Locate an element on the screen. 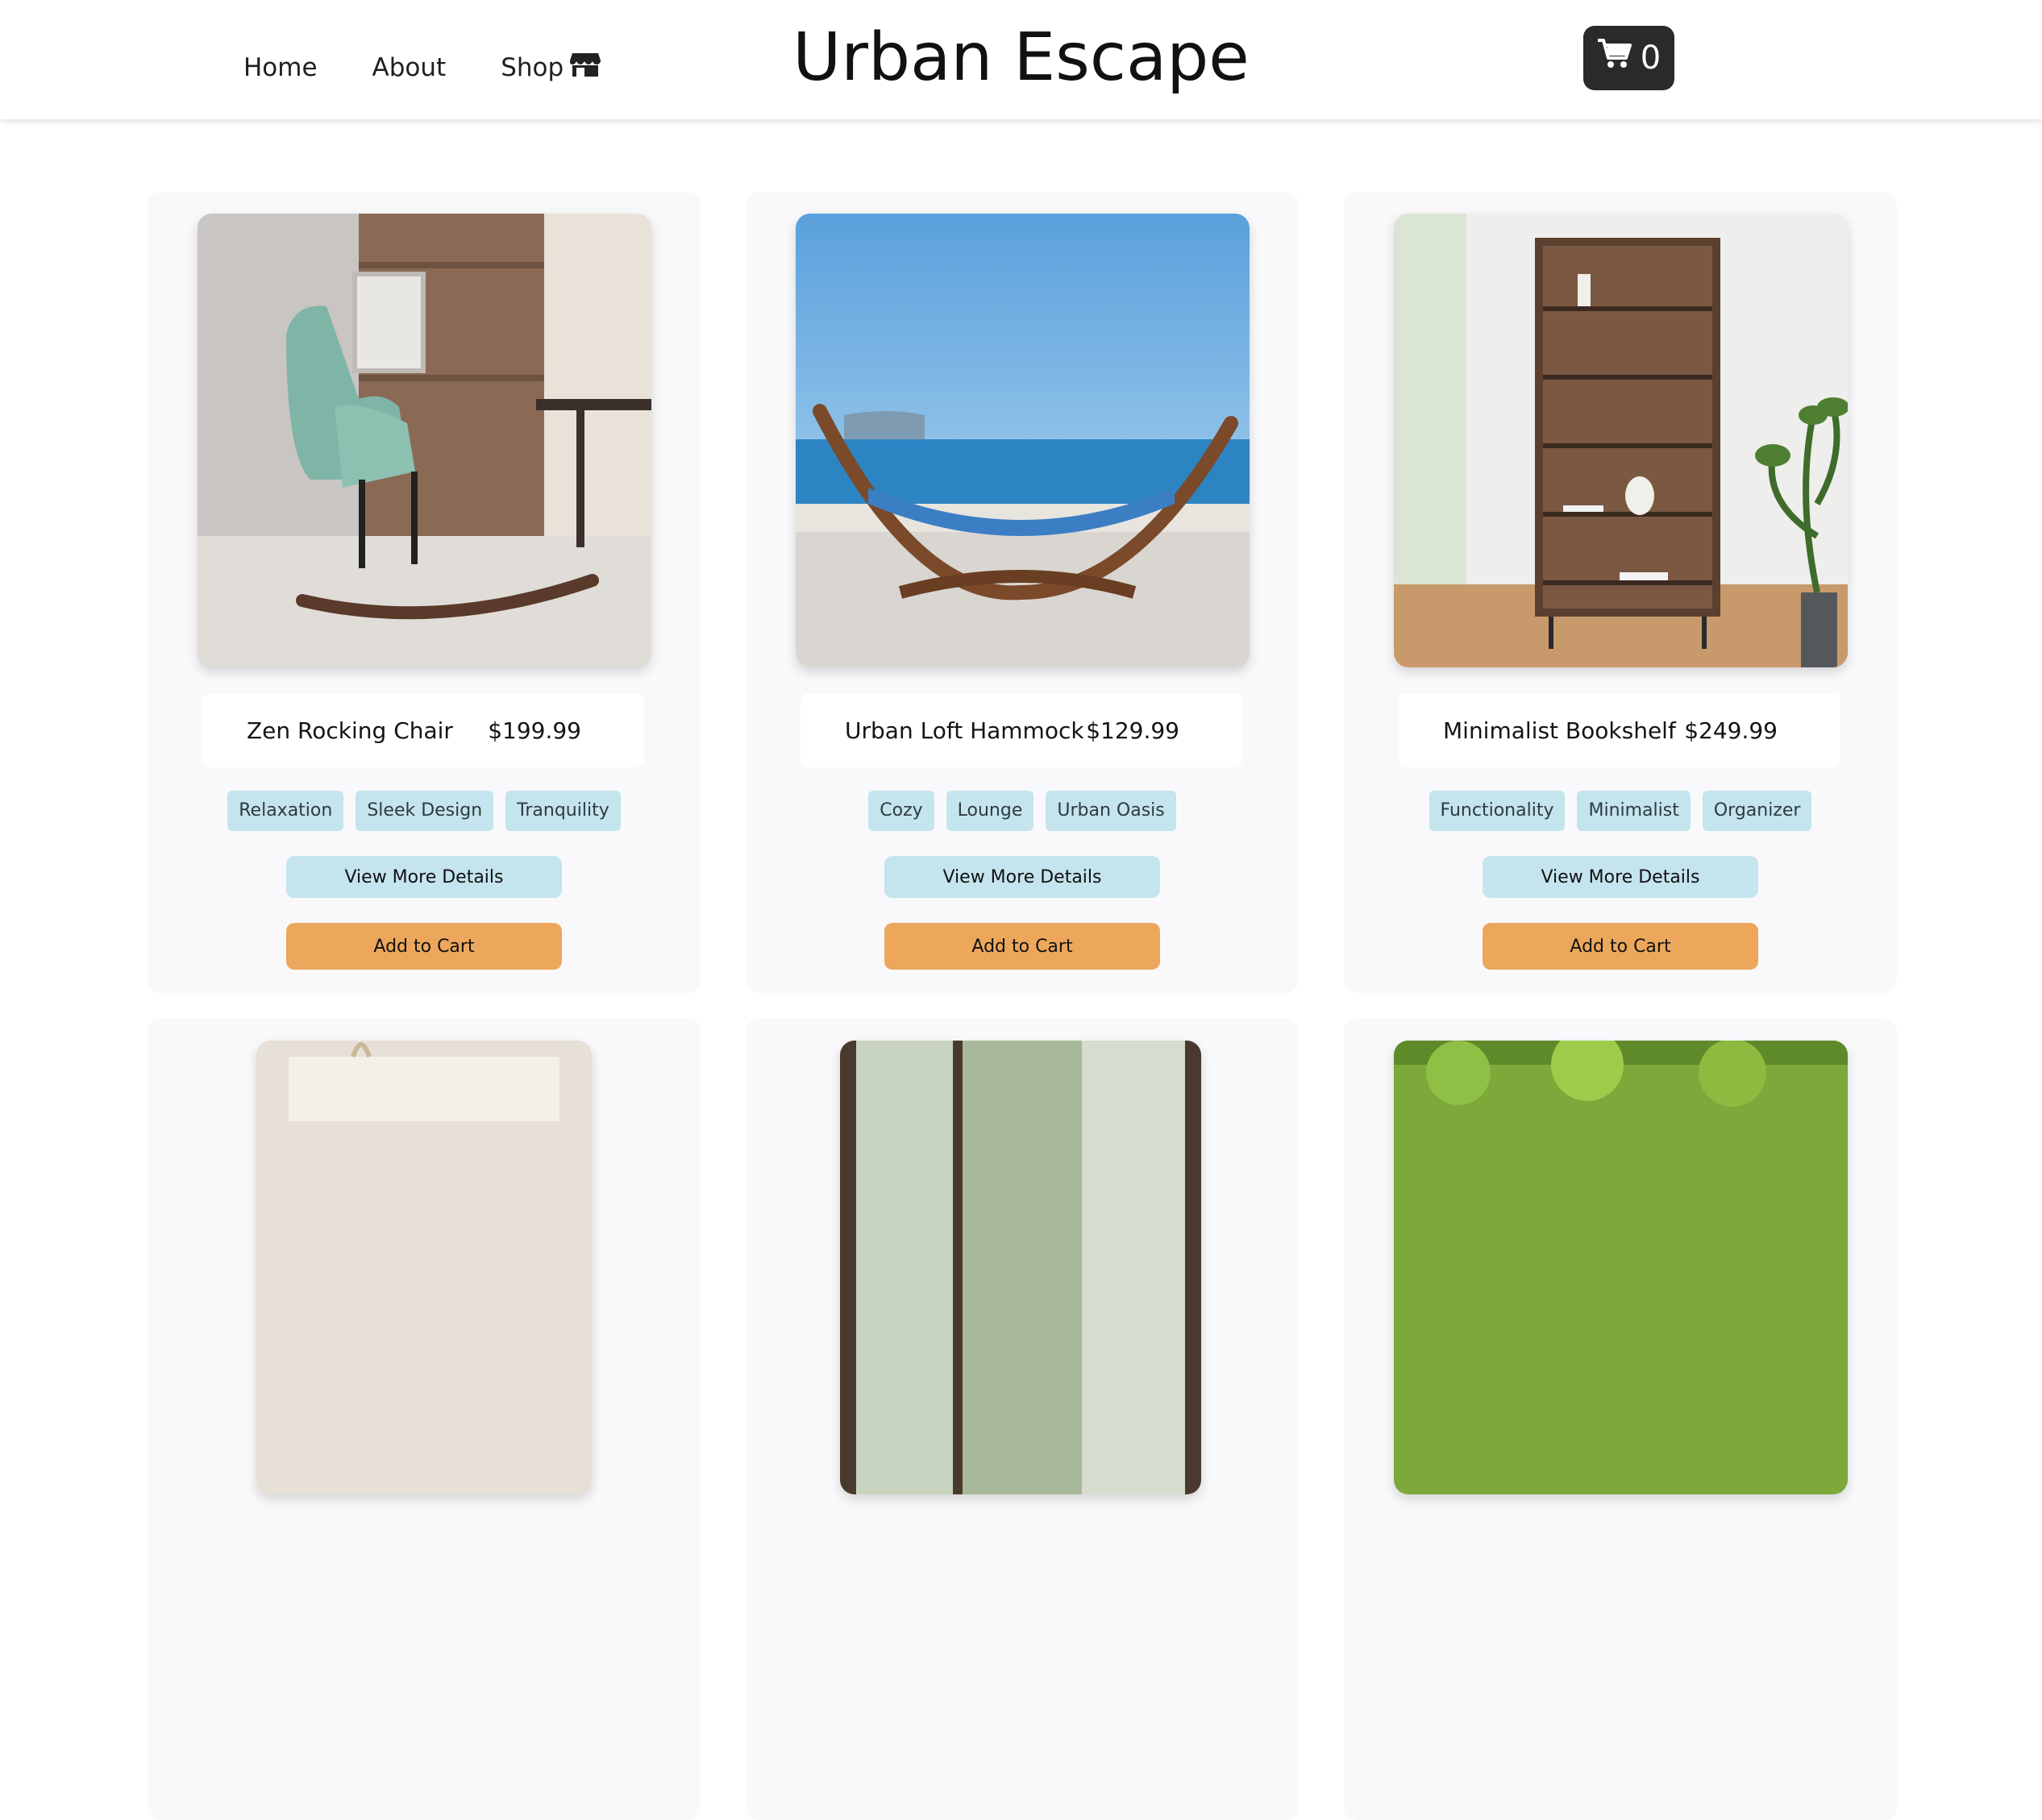 This screenshot has height=1820, width=2042. nav-home-label: Home is located at coordinates (280, 68).